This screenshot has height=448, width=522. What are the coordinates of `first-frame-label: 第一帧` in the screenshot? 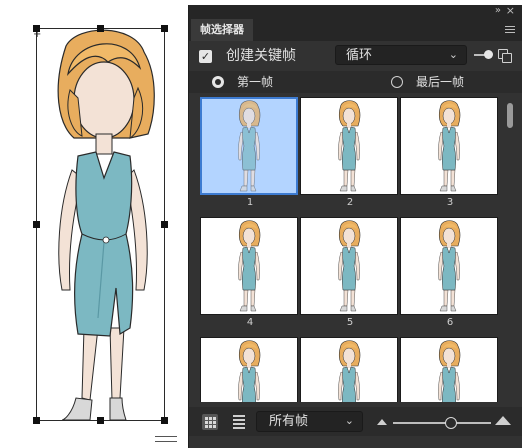 It's located at (255, 82).